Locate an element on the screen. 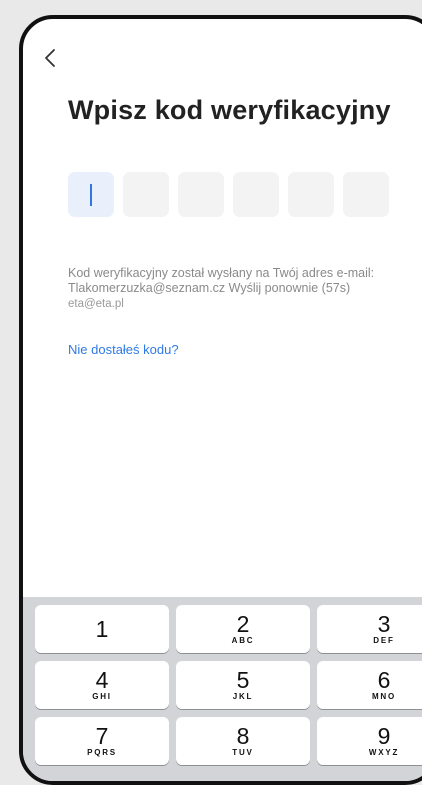 This screenshot has width=422, height=785. key-1: 1 is located at coordinates (102, 629).